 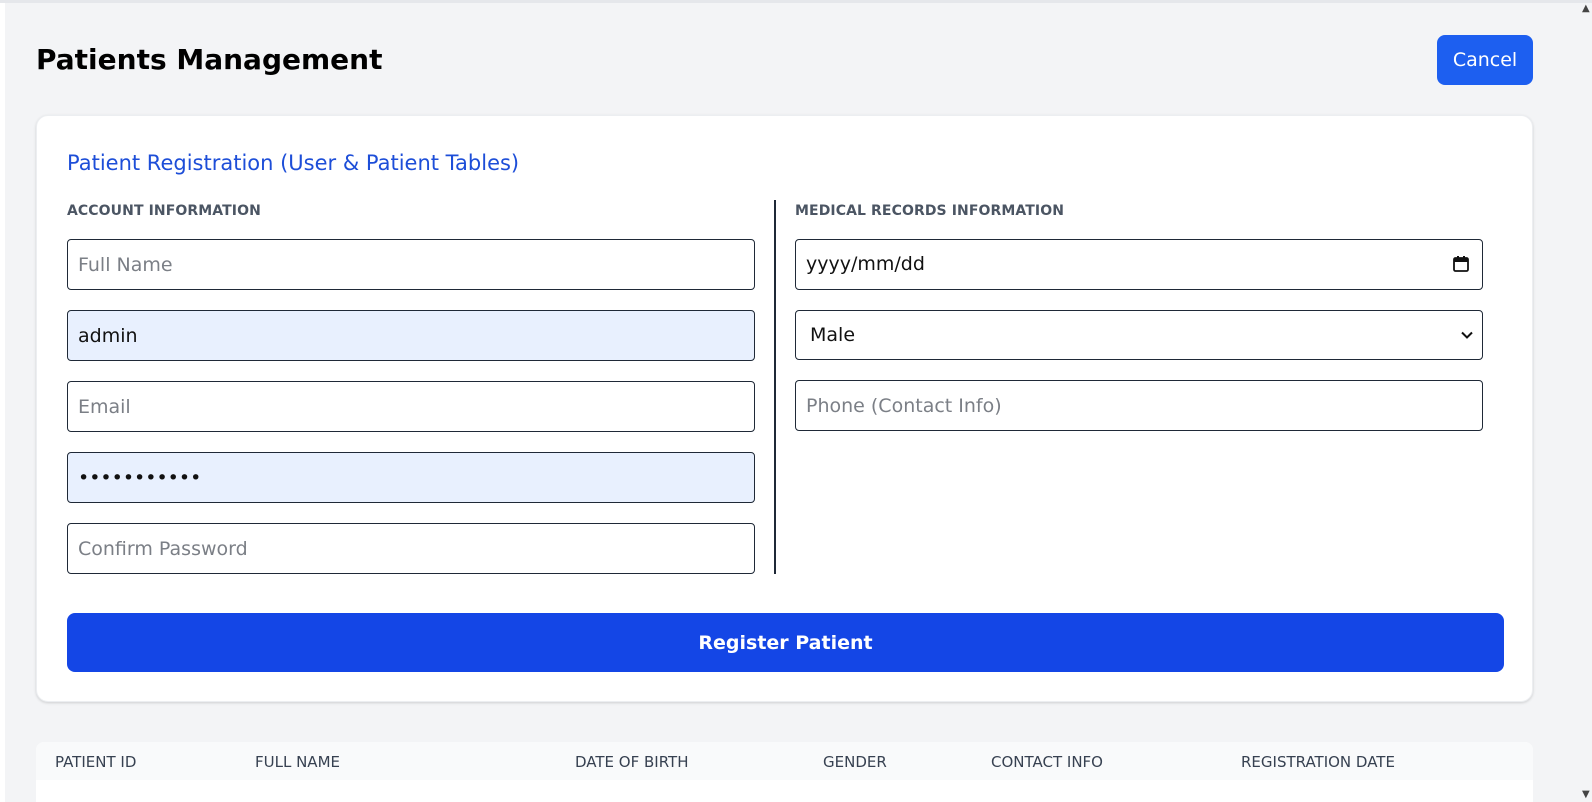 What do you see at coordinates (1587, 794) in the screenshot?
I see `scrollbar-down-arrow-icon: ▼` at bounding box center [1587, 794].